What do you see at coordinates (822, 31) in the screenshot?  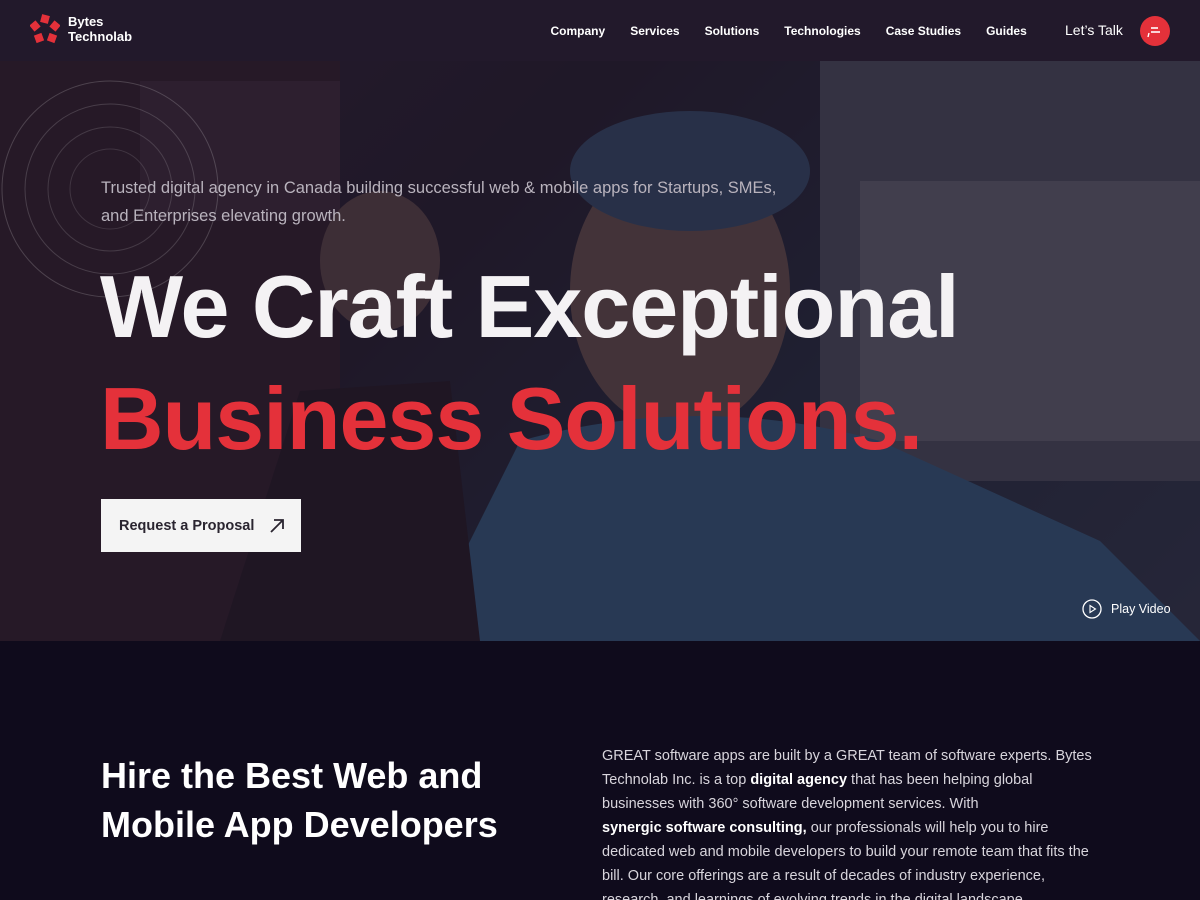 I see `nav-technologies: Technologies` at bounding box center [822, 31].